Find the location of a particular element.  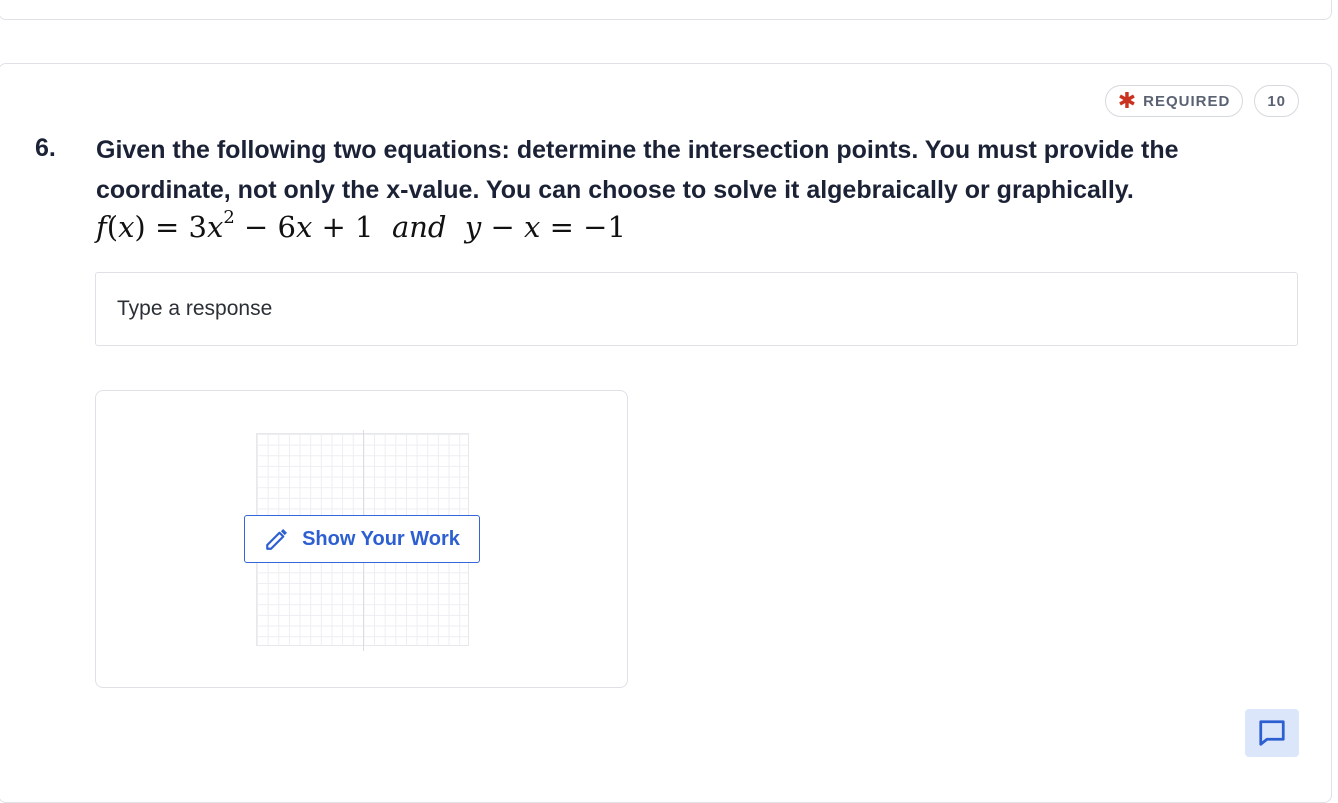

previous-question-card is located at coordinates (666, 10).